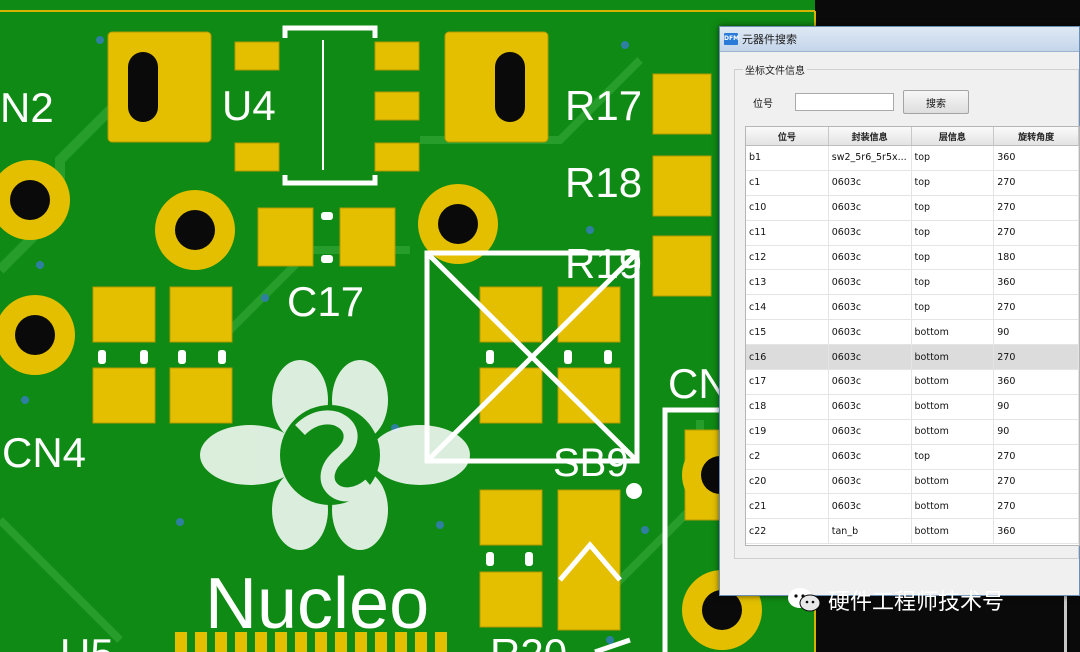 Image resolution: width=1080 pixels, height=652 pixels. I want to click on cell-refdes: c1, so click(787, 182).